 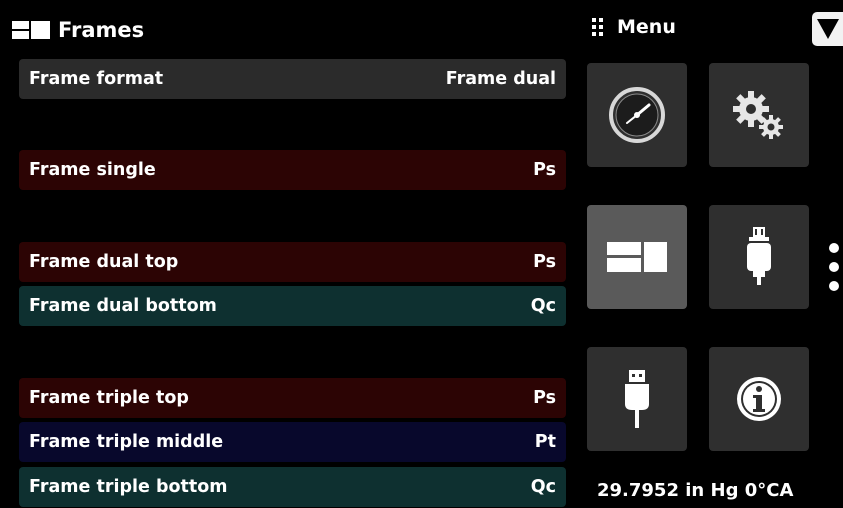 I want to click on grid-icon, so click(x=597, y=27).